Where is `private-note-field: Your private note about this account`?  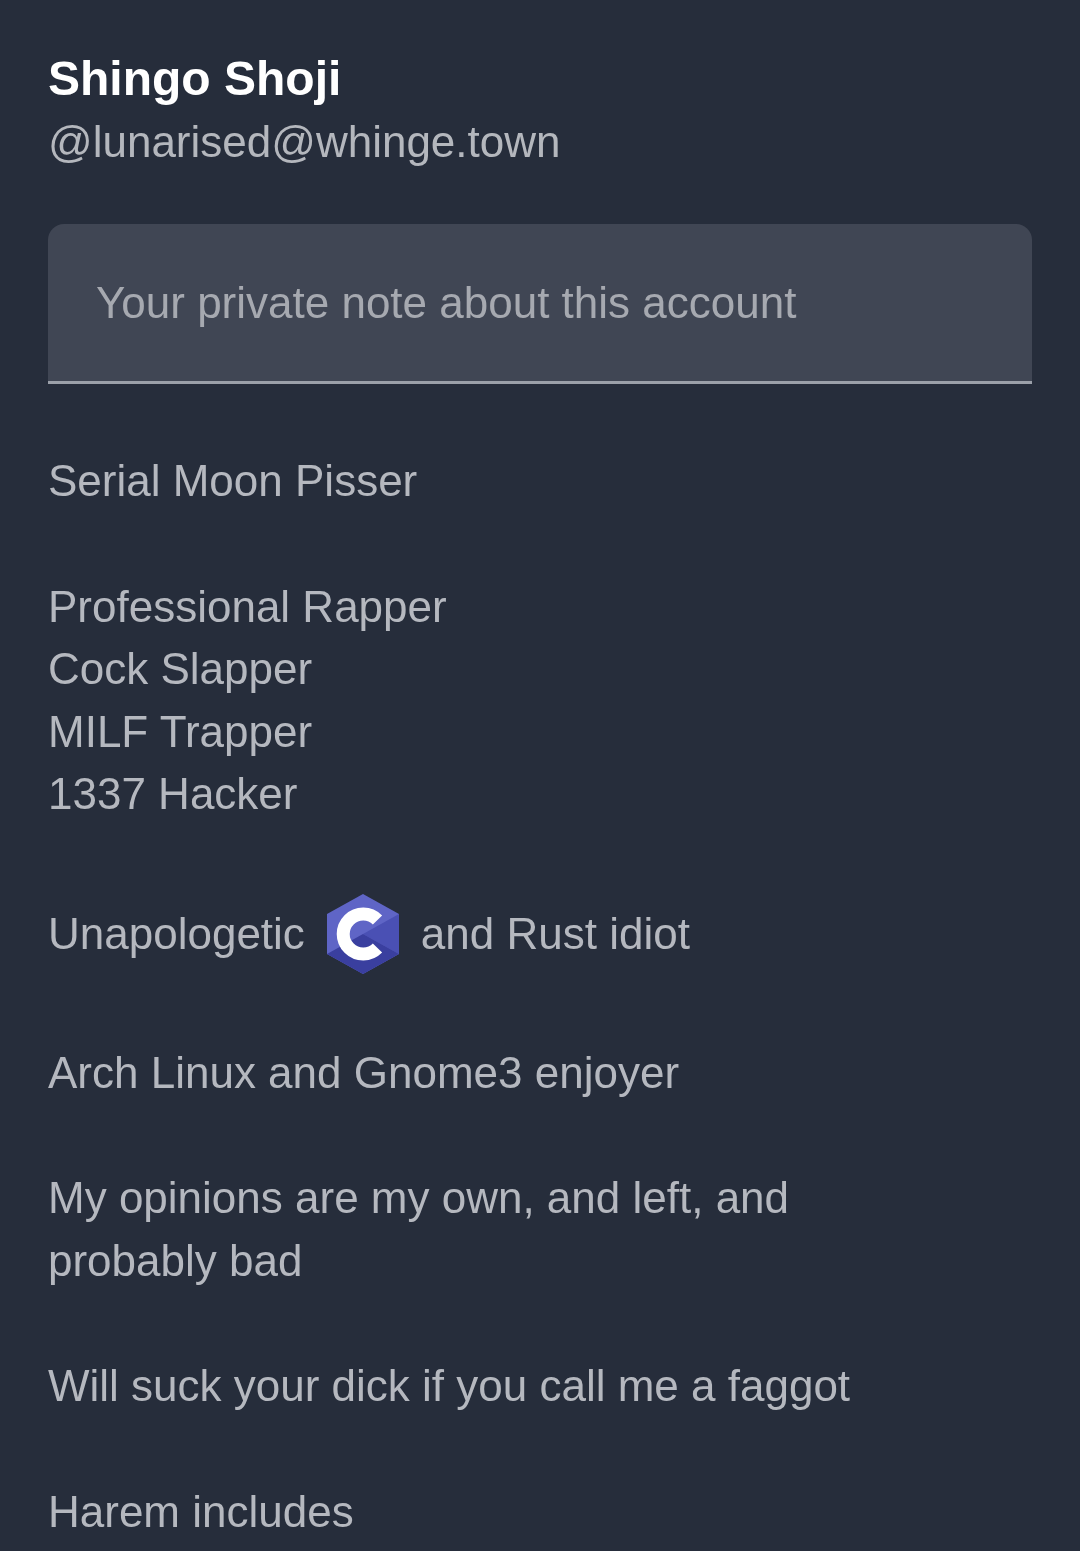
private-note-field: Your private note about this account is located at coordinates (540, 304).